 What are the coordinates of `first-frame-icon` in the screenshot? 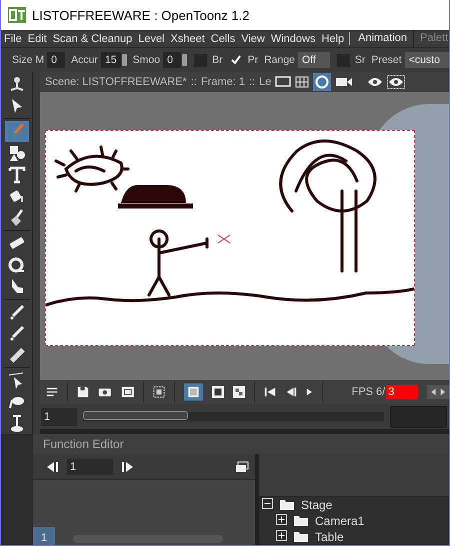 It's located at (270, 392).